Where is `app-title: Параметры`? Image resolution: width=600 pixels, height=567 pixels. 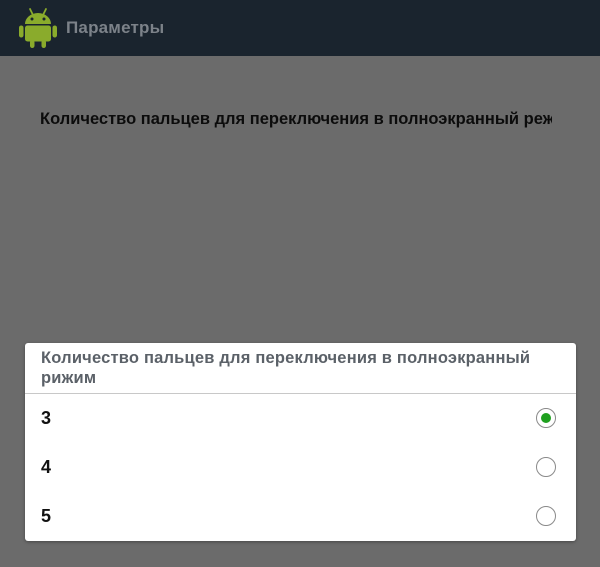 app-title: Параметры is located at coordinates (115, 27).